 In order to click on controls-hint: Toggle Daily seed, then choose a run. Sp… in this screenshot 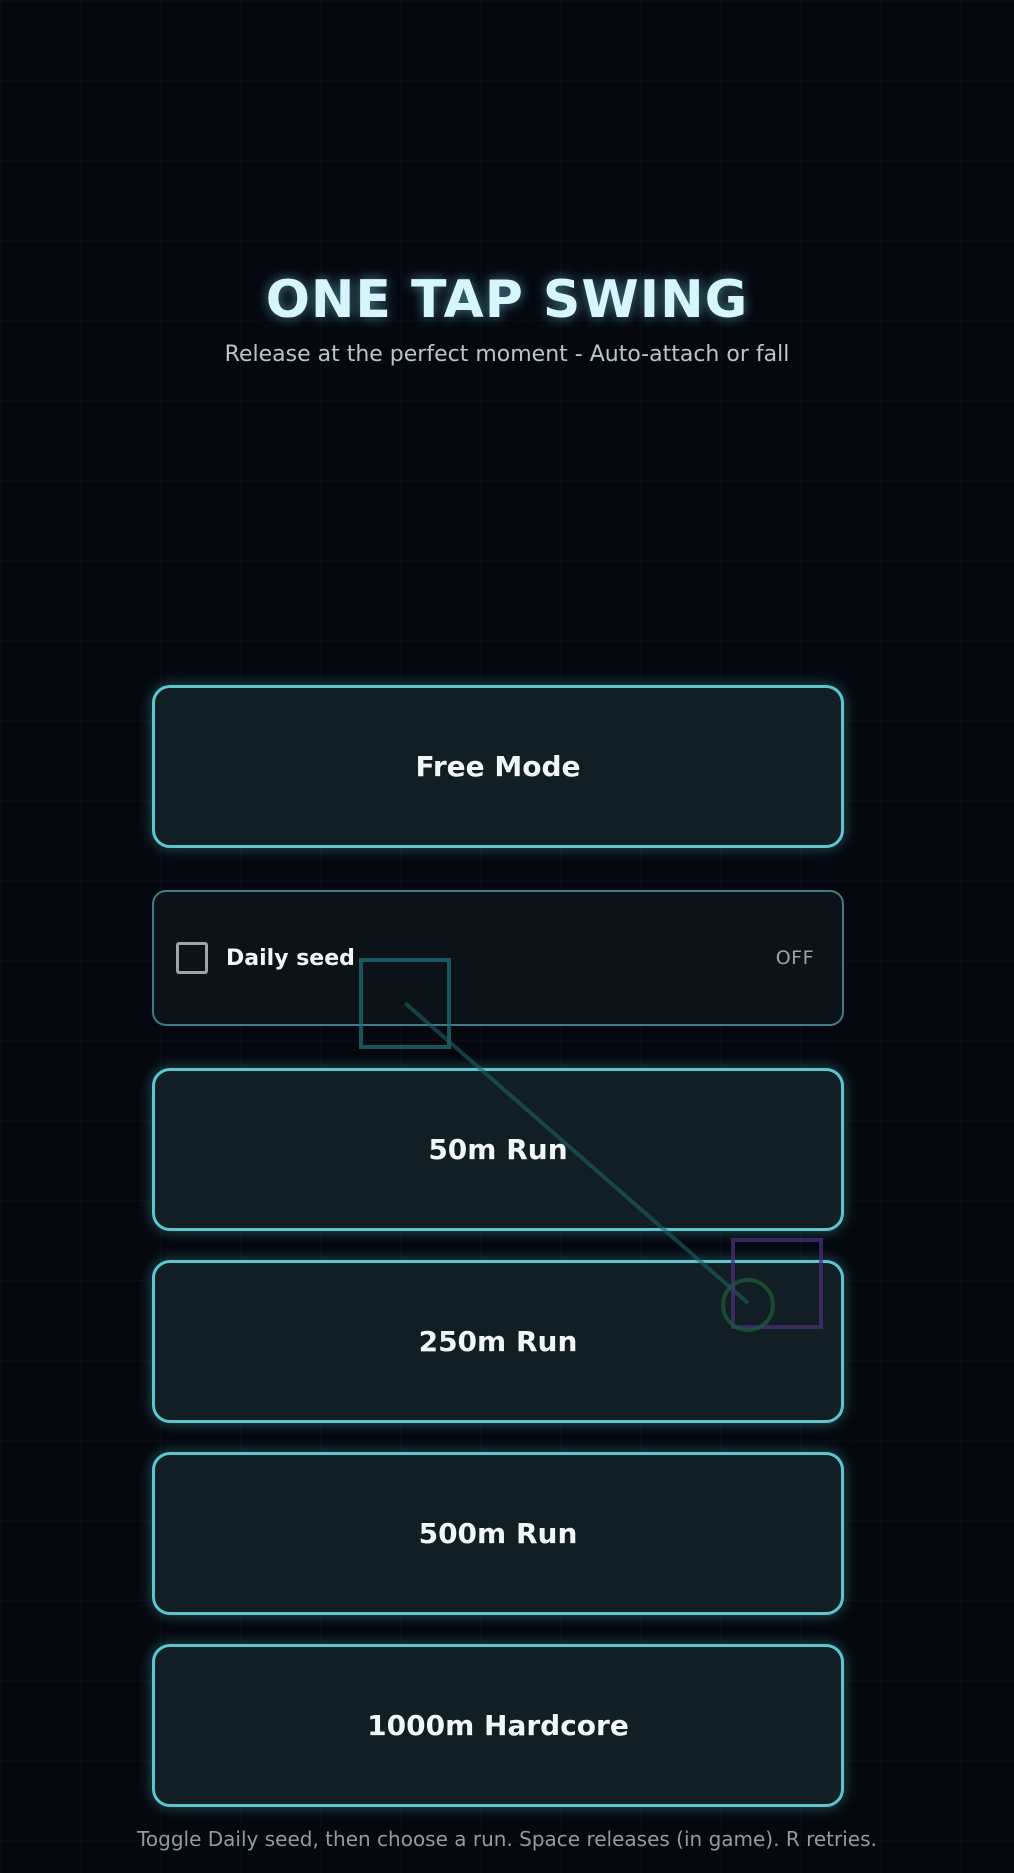, I will do `click(507, 1839)`.